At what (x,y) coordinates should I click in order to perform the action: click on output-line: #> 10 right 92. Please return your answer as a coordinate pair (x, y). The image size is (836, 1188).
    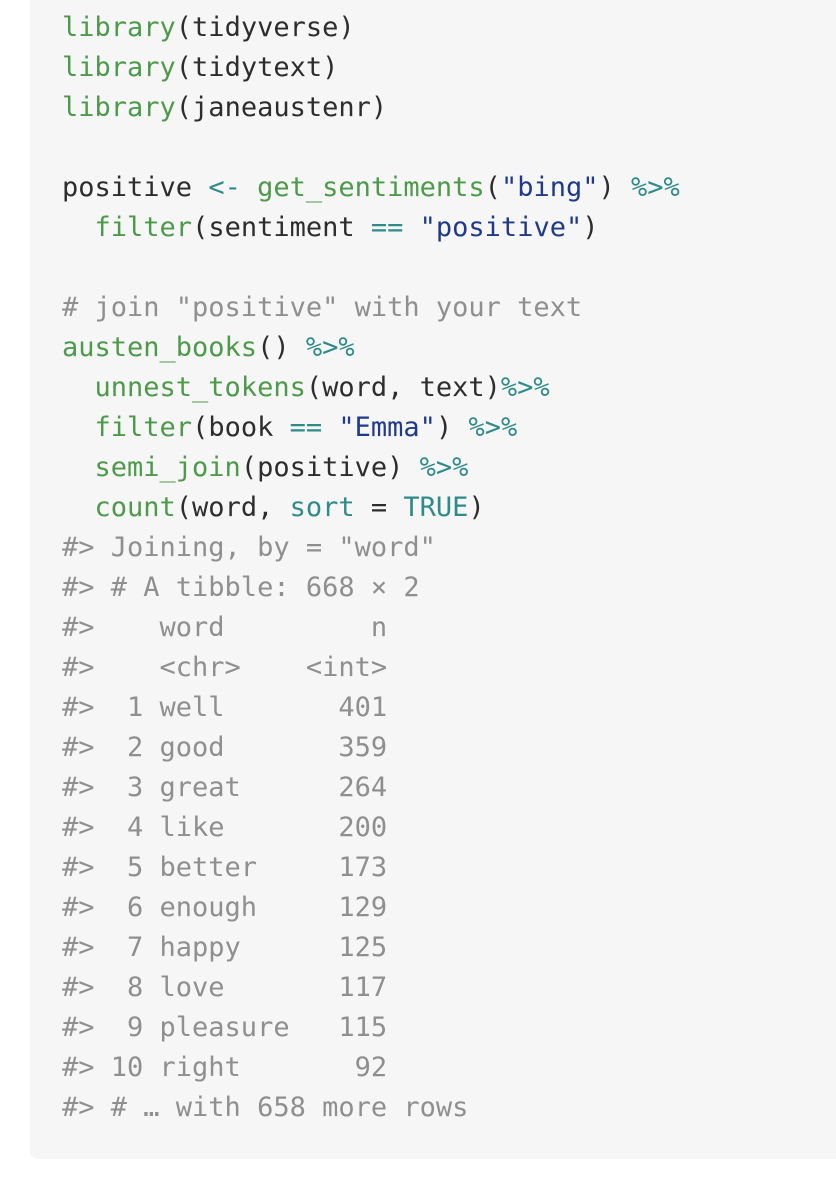
    Looking at the image, I should click on (225, 1067).